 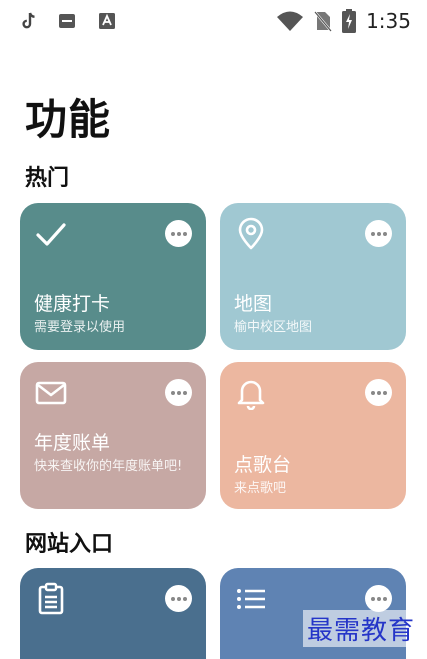 I want to click on card-subtitle: 快来查收你的年度账单吧!, so click(x=108, y=466).